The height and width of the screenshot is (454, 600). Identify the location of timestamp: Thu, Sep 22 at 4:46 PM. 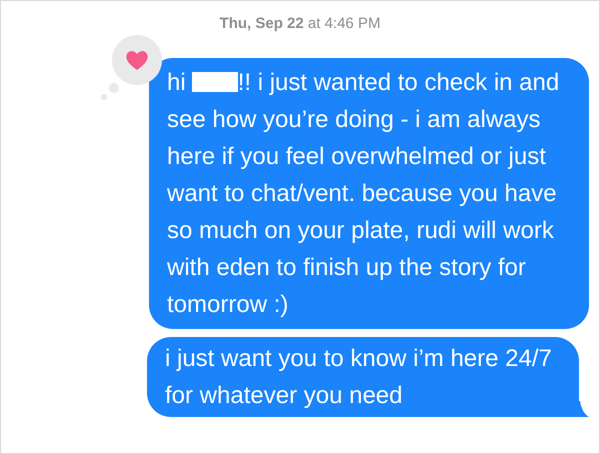
(300, 24).